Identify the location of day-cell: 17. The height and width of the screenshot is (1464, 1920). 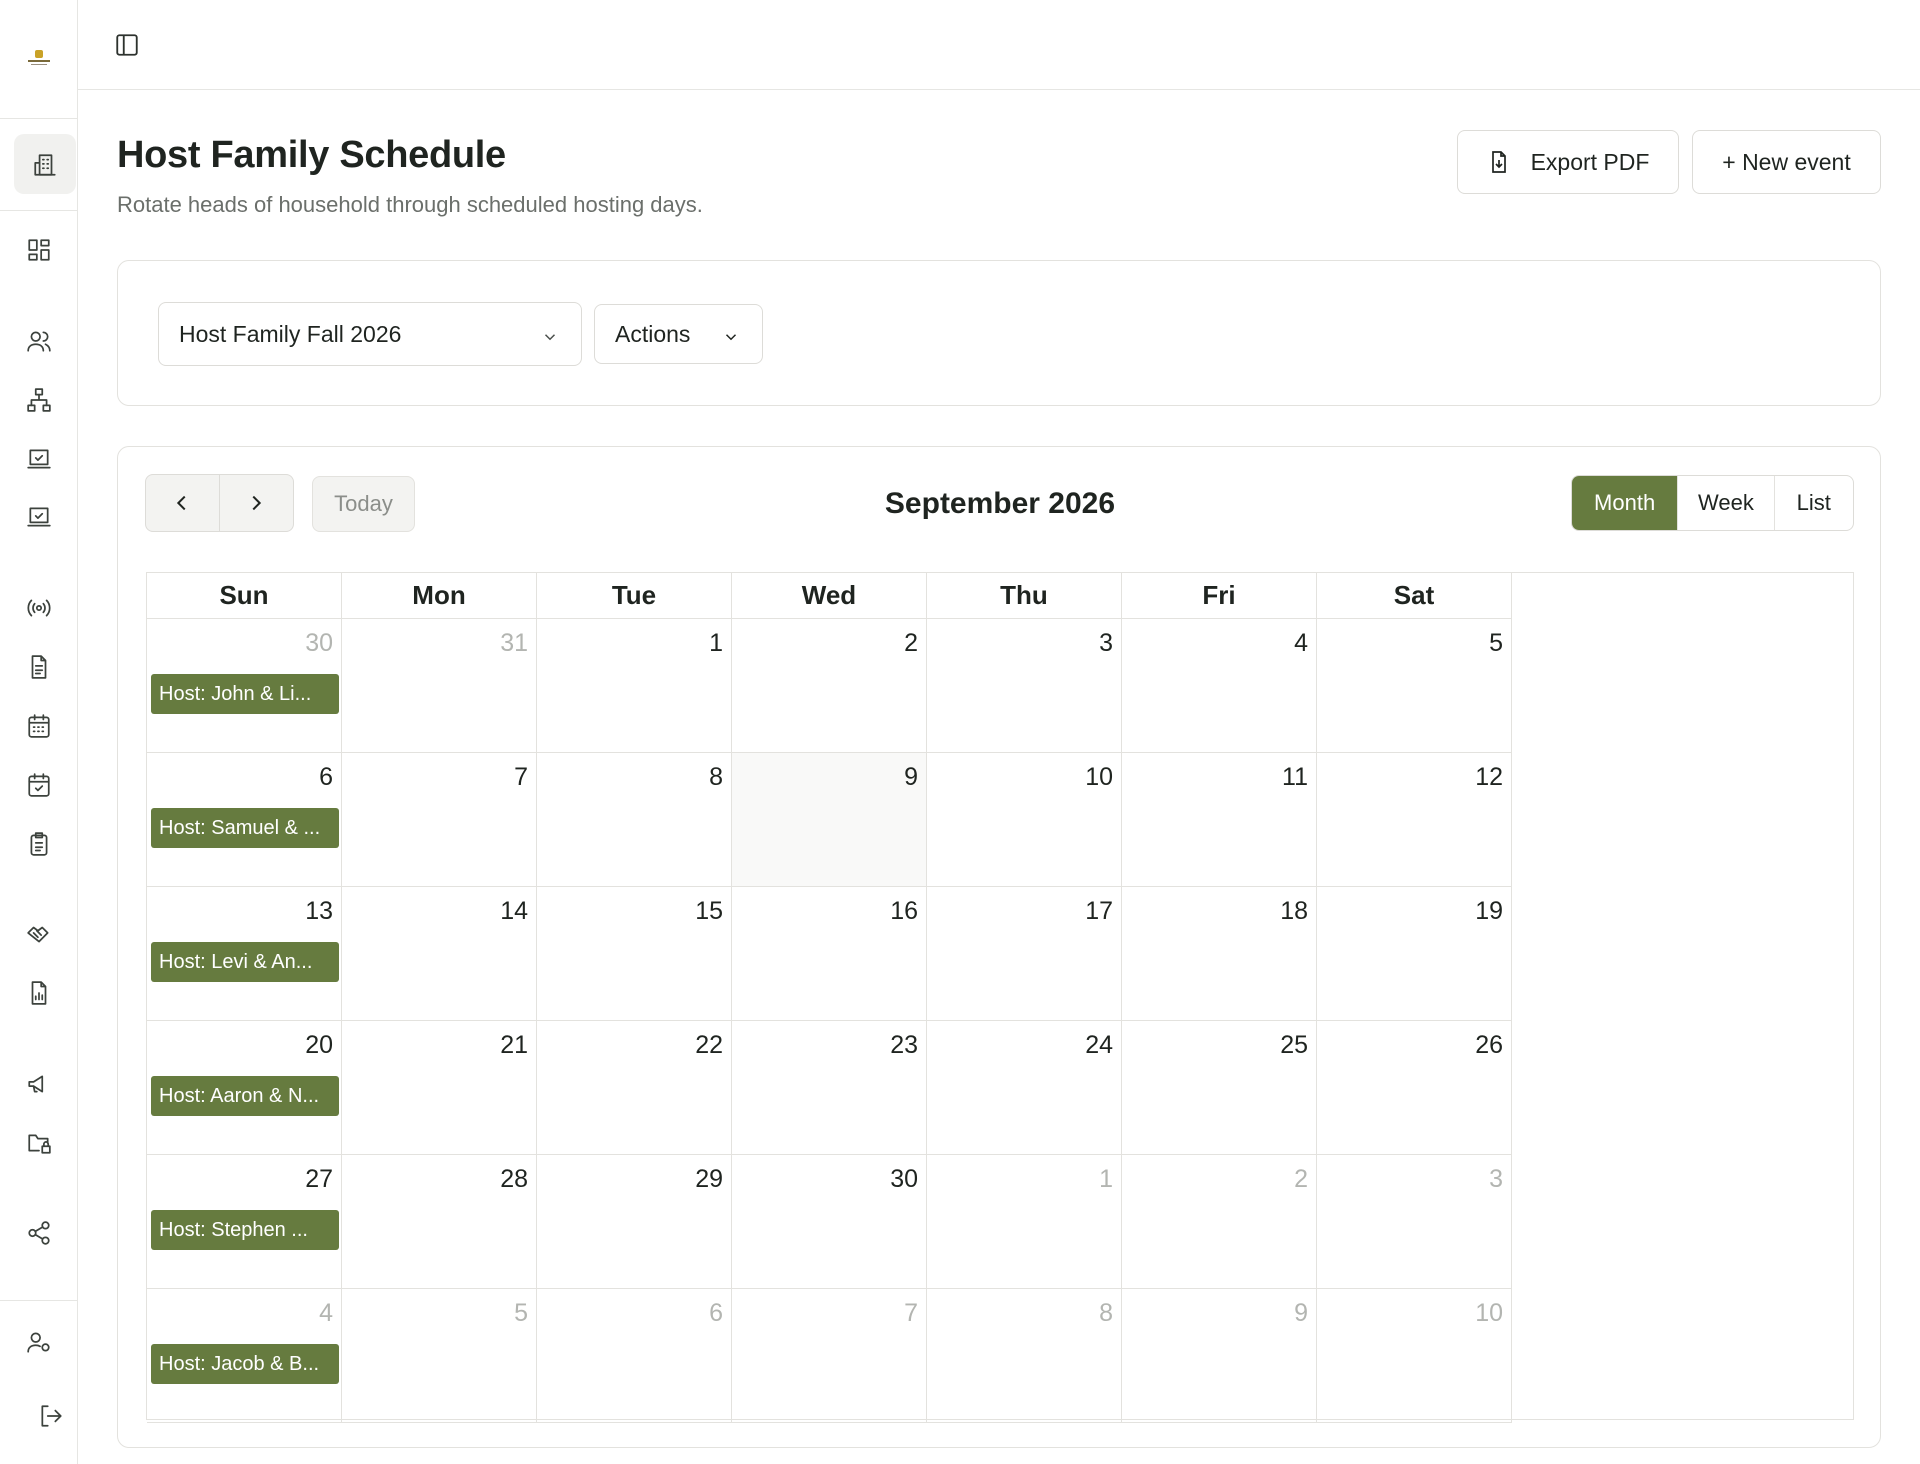
(1024, 954).